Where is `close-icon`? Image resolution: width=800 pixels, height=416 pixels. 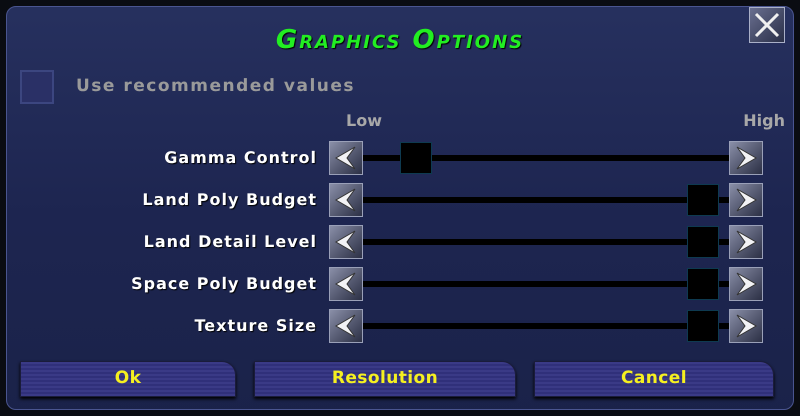 close-icon is located at coordinates (767, 25).